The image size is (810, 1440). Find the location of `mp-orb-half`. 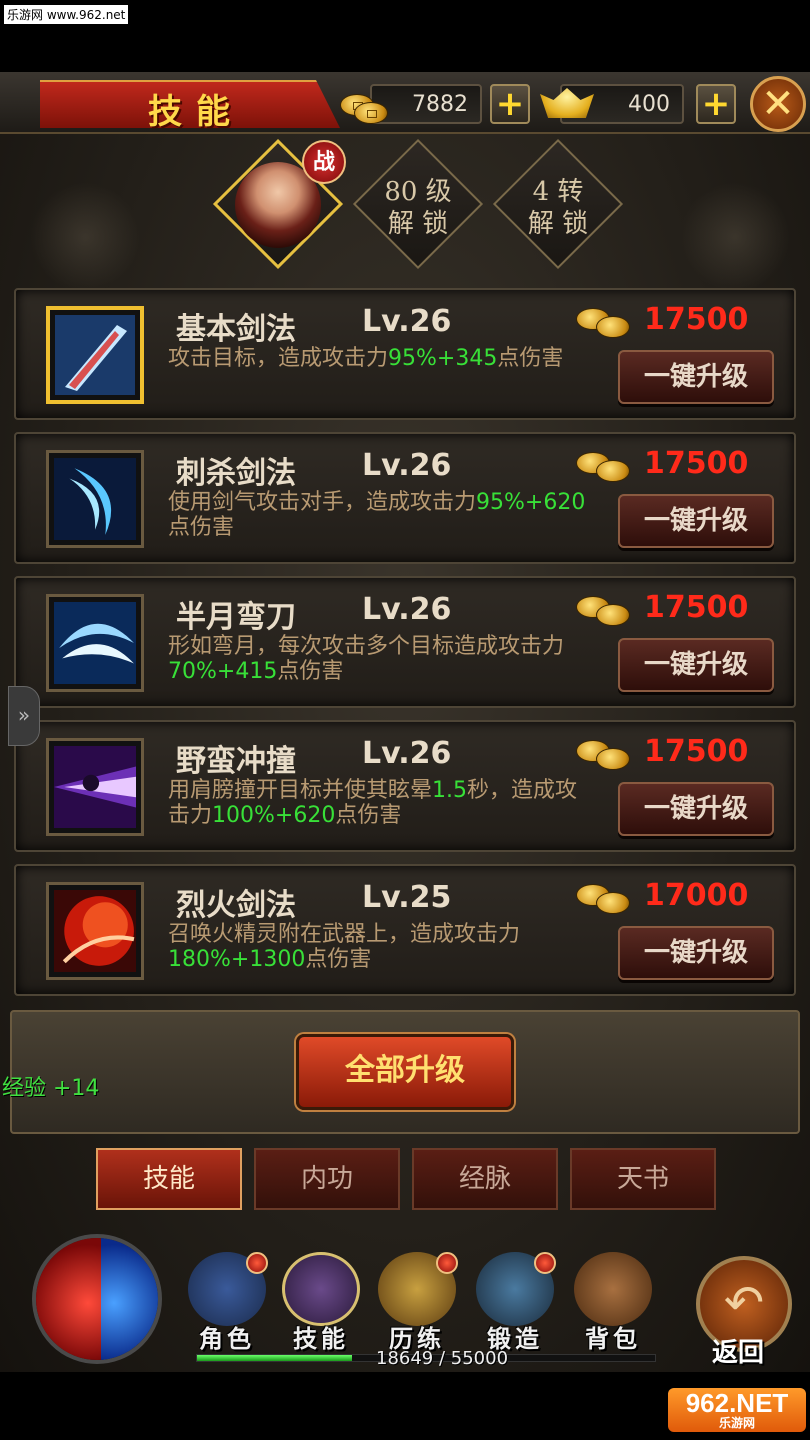

mp-orb-half is located at coordinates (129, 1299).